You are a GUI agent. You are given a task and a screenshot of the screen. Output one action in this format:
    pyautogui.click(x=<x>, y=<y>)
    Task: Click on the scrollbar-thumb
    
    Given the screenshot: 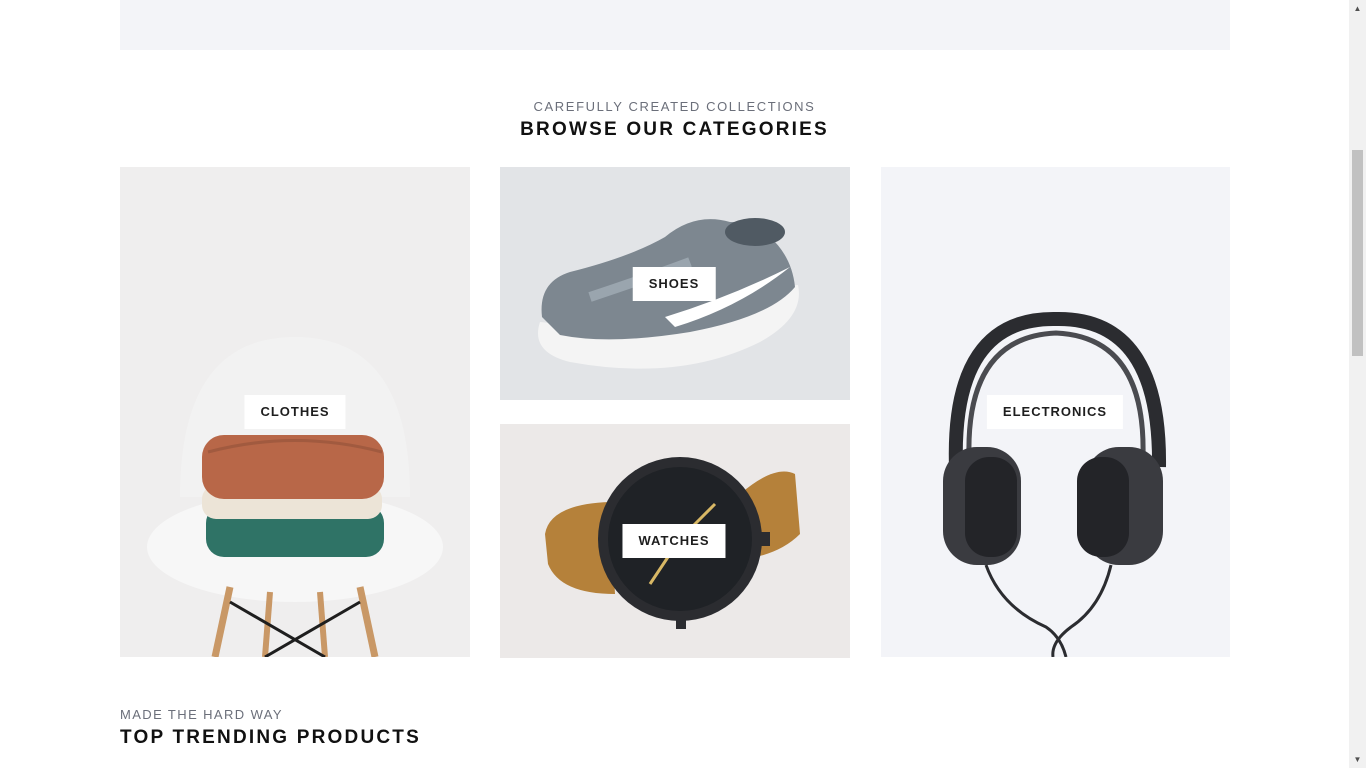 What is the action you would take?
    pyautogui.click(x=1357, y=253)
    